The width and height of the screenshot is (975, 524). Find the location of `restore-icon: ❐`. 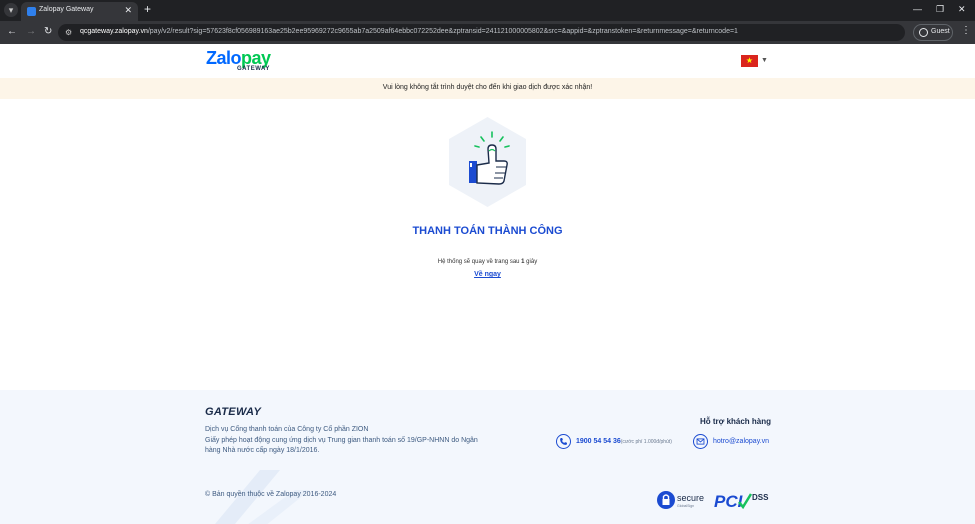

restore-icon: ❐ is located at coordinates (940, 9).